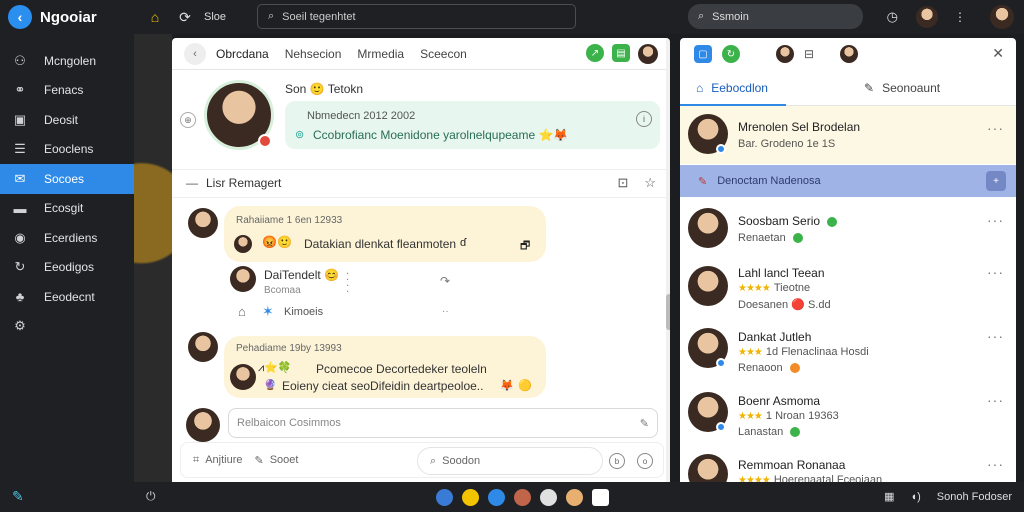  Describe the element at coordinates (769, 432) in the screenshot. I see `contact-sub: Lanastan` at that location.